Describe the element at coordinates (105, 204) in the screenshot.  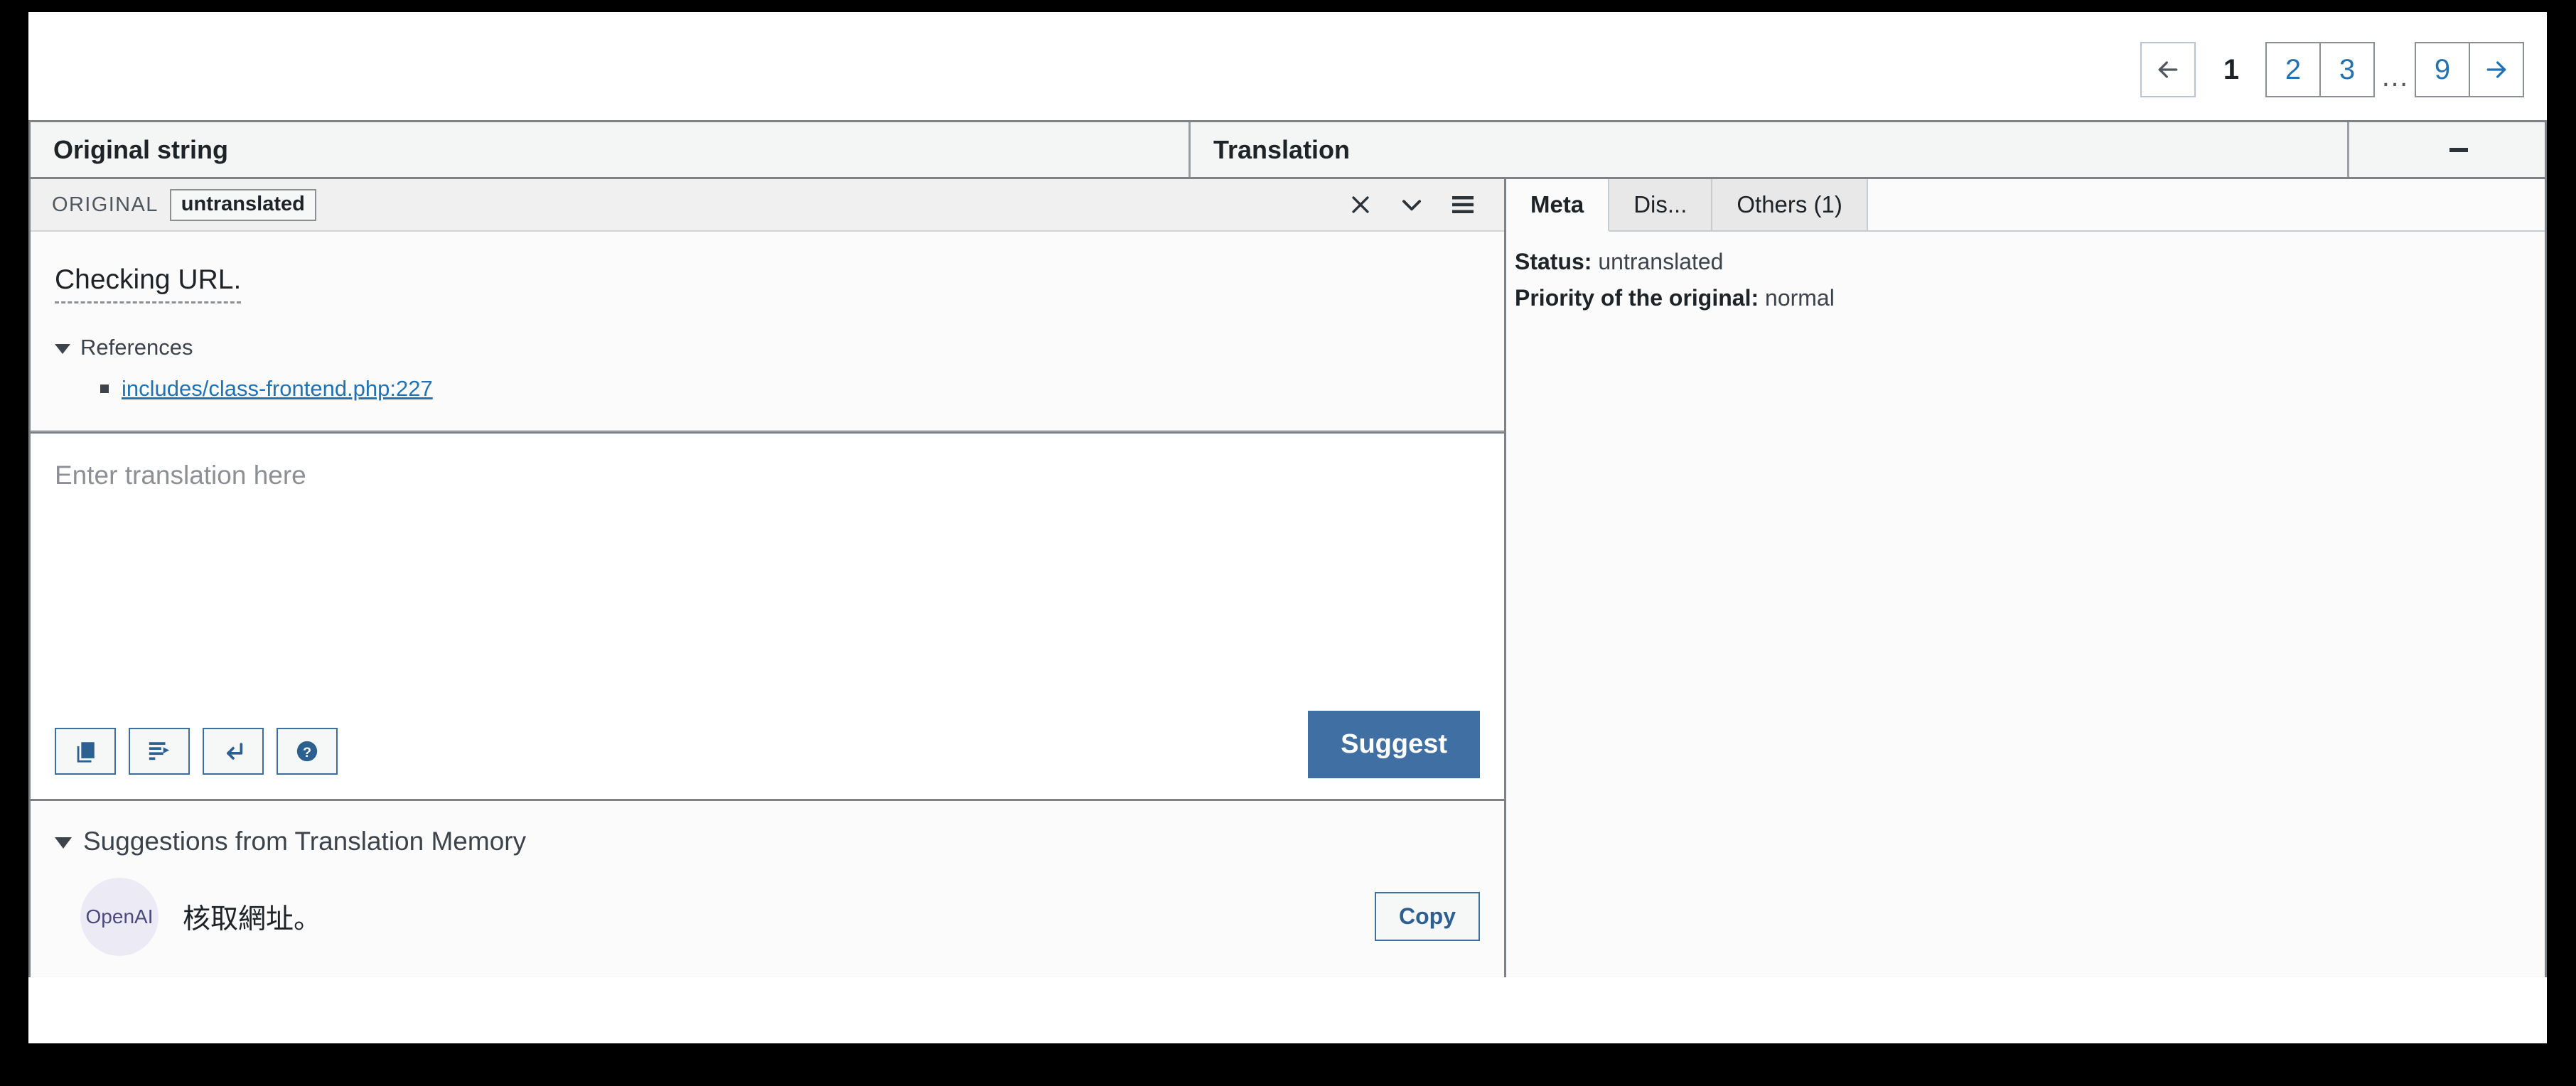
I see `original-label: ORIGINAL` at that location.